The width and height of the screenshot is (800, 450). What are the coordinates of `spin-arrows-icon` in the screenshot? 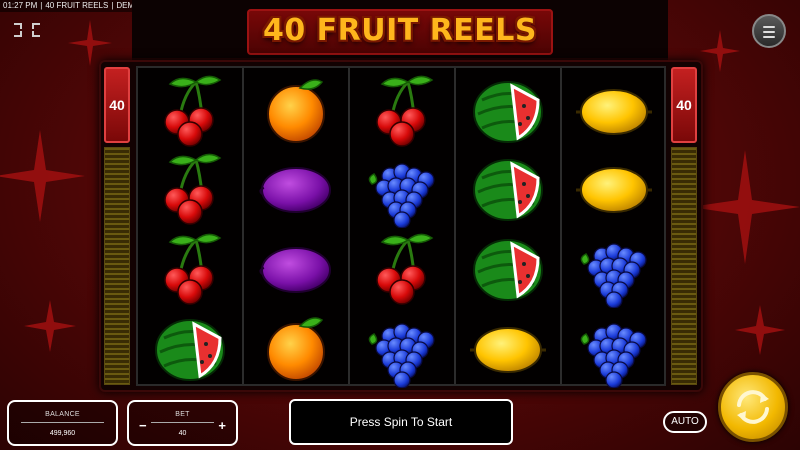 It's located at (753, 407).